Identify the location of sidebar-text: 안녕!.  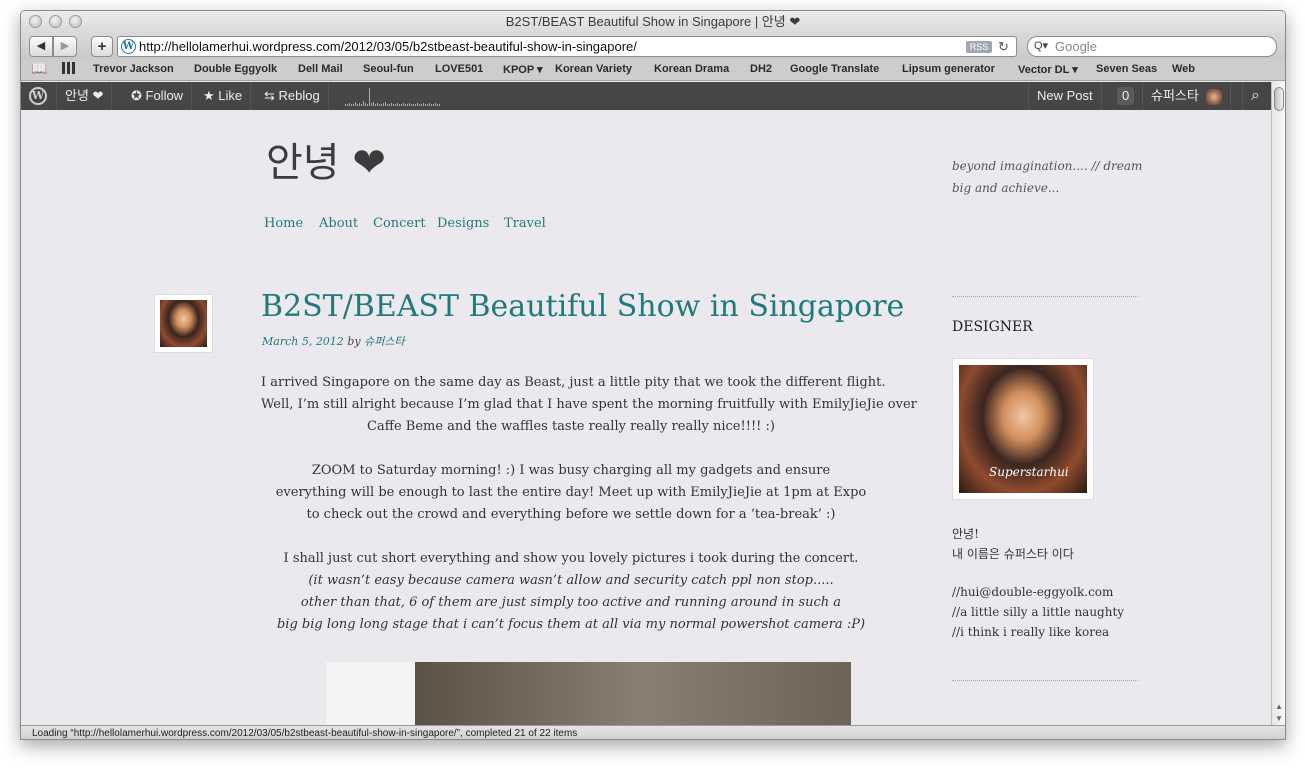
(965, 534).